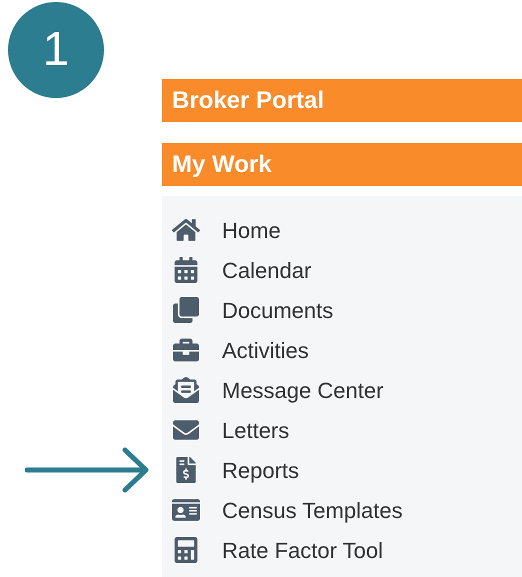  What do you see at coordinates (342, 270) in the screenshot?
I see `menu-item: Calendar` at bounding box center [342, 270].